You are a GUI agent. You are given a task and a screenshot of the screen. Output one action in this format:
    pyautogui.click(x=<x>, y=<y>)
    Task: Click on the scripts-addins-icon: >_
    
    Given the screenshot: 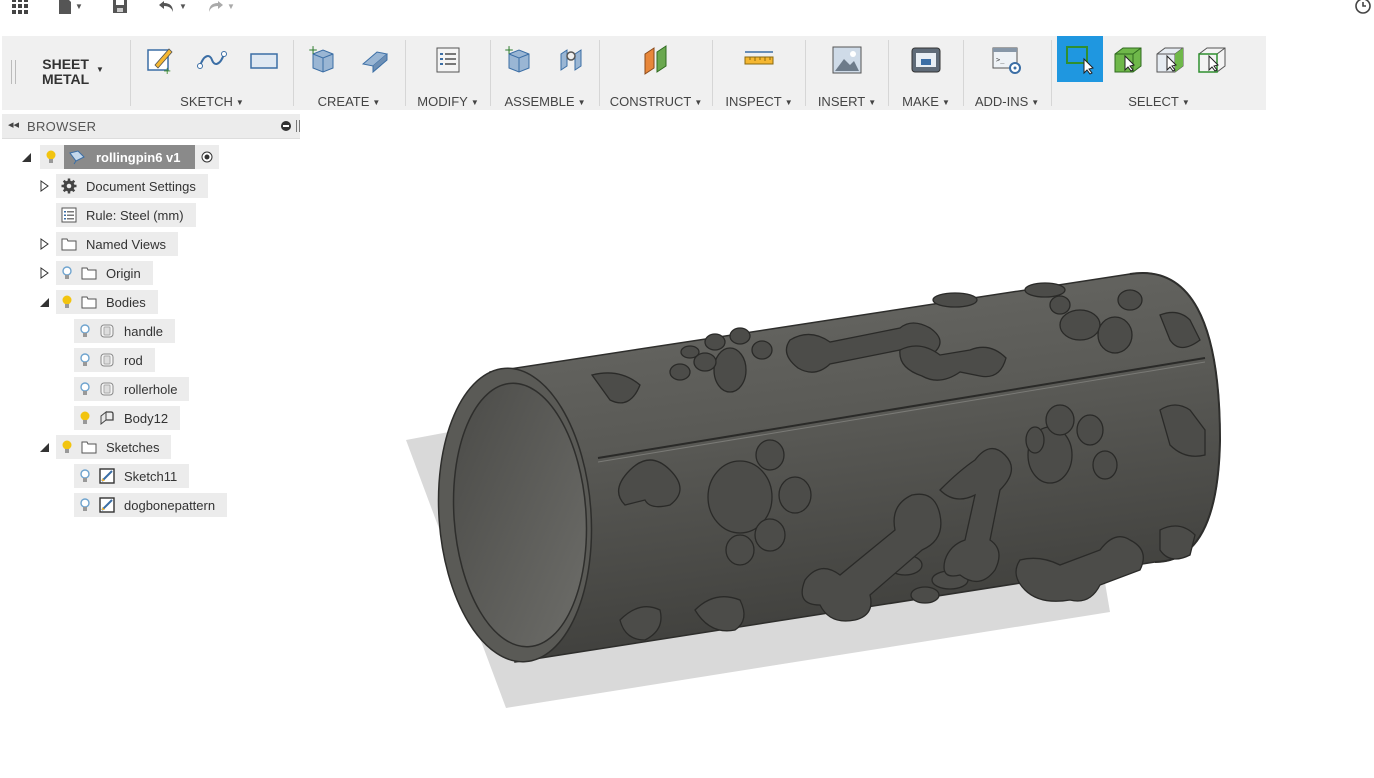 What is the action you would take?
    pyautogui.click(x=1007, y=60)
    